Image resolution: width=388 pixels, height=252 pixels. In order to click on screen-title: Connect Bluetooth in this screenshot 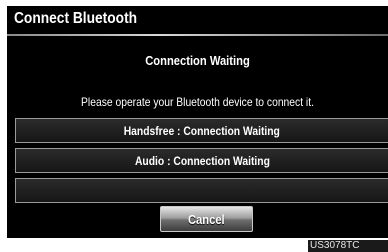, I will do `click(76, 18)`.